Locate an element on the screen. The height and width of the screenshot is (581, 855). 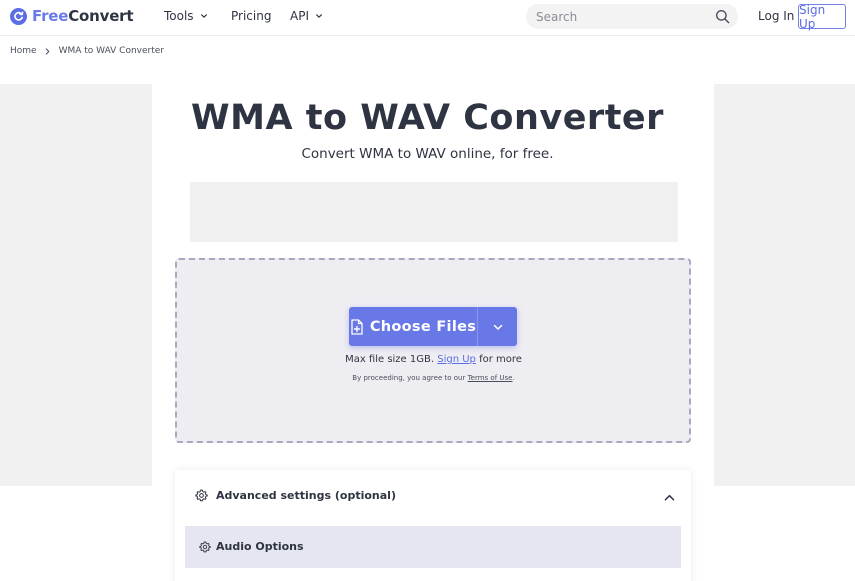
choose-files-label: Choose Files is located at coordinates (423, 326).